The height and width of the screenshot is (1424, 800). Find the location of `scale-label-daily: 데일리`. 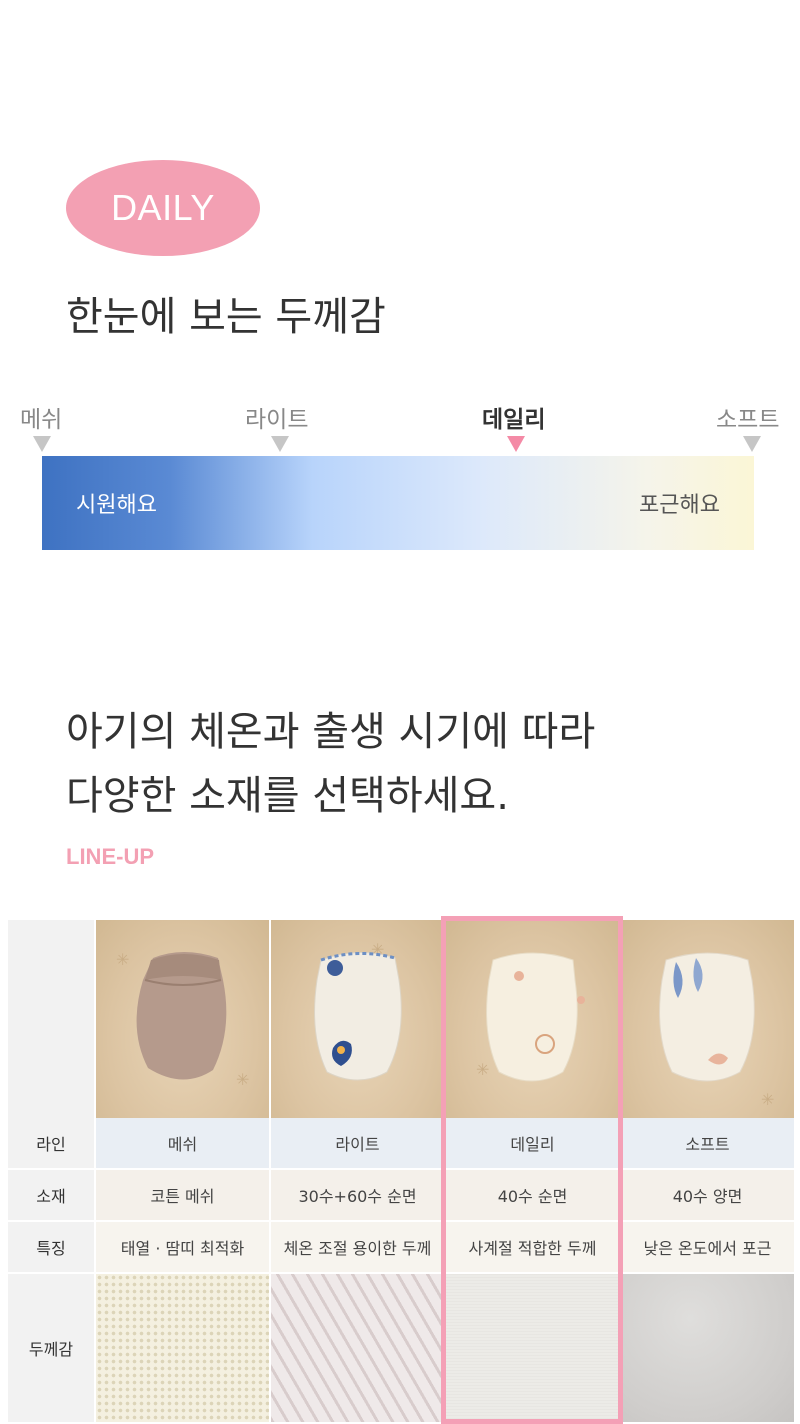

scale-label-daily: 데일리 is located at coordinates (514, 420).